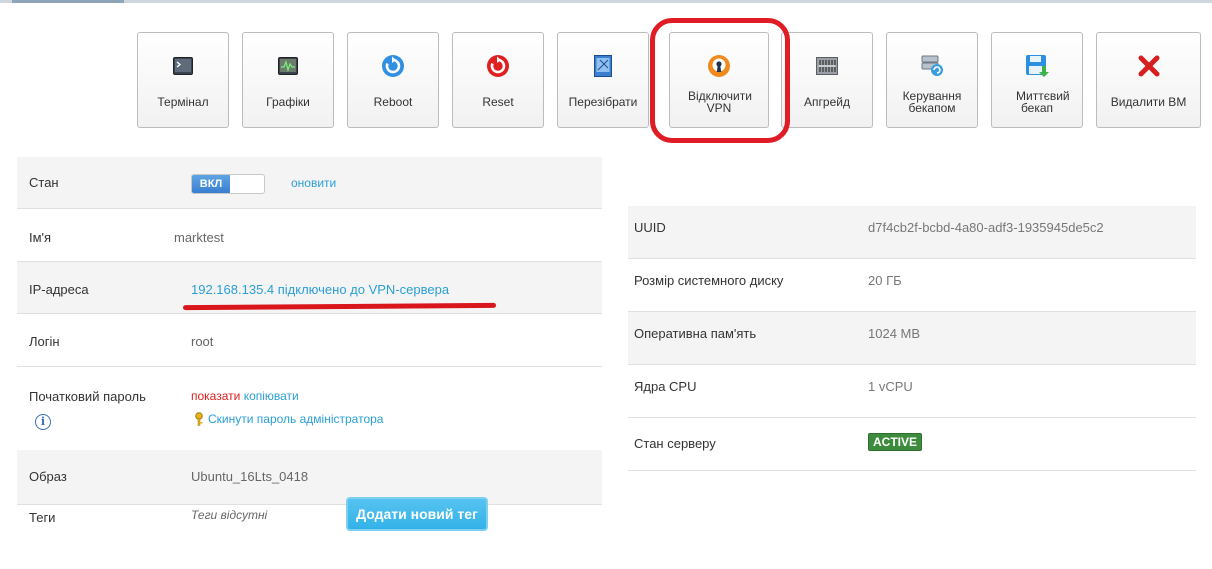 Image resolution: width=1212 pixels, height=569 pixels. I want to click on vpn-icon, so click(719, 66).